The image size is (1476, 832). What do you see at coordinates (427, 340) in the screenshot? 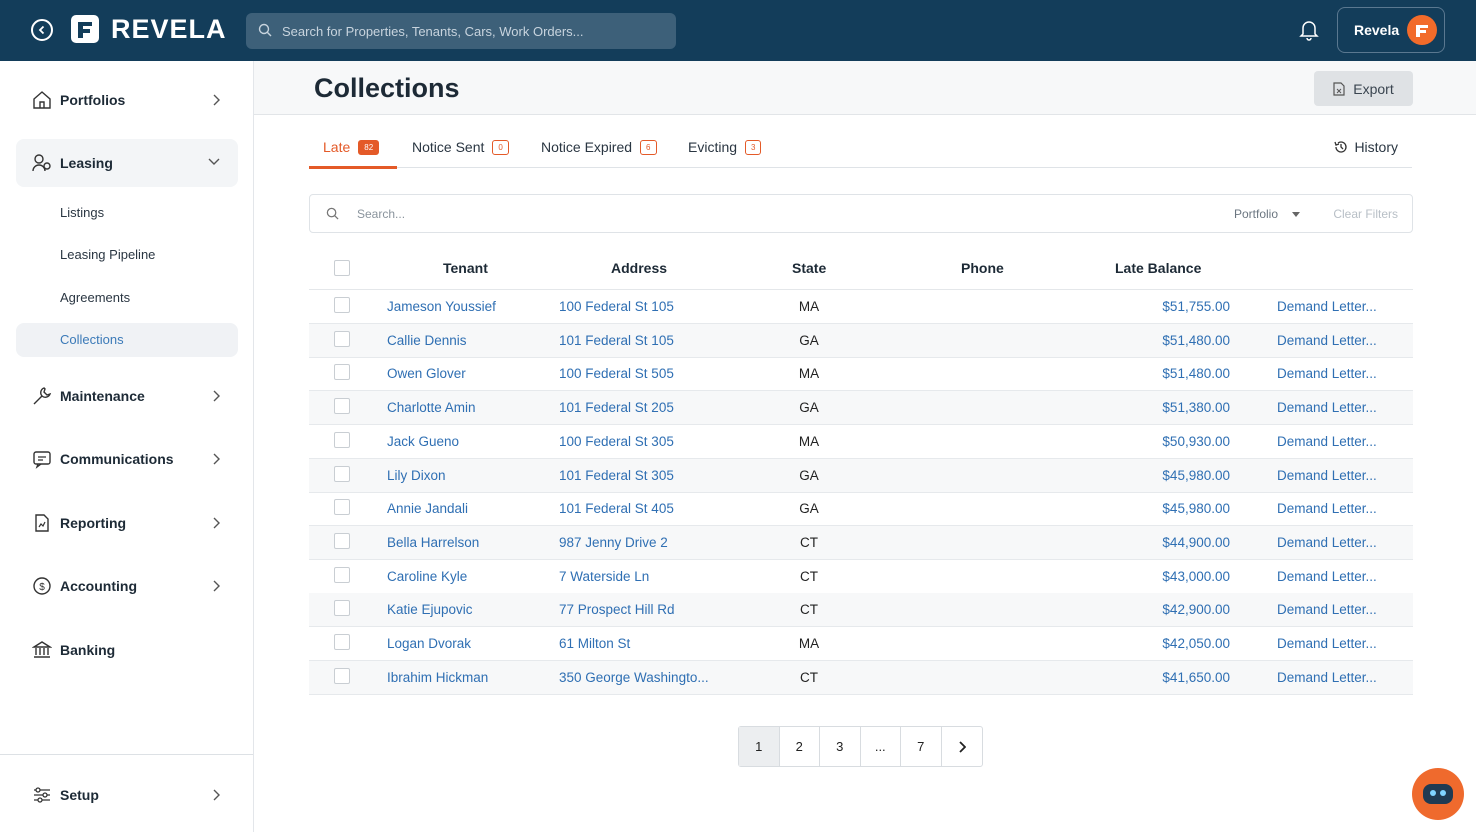
I see `tenant-link: Callie Dennis` at bounding box center [427, 340].